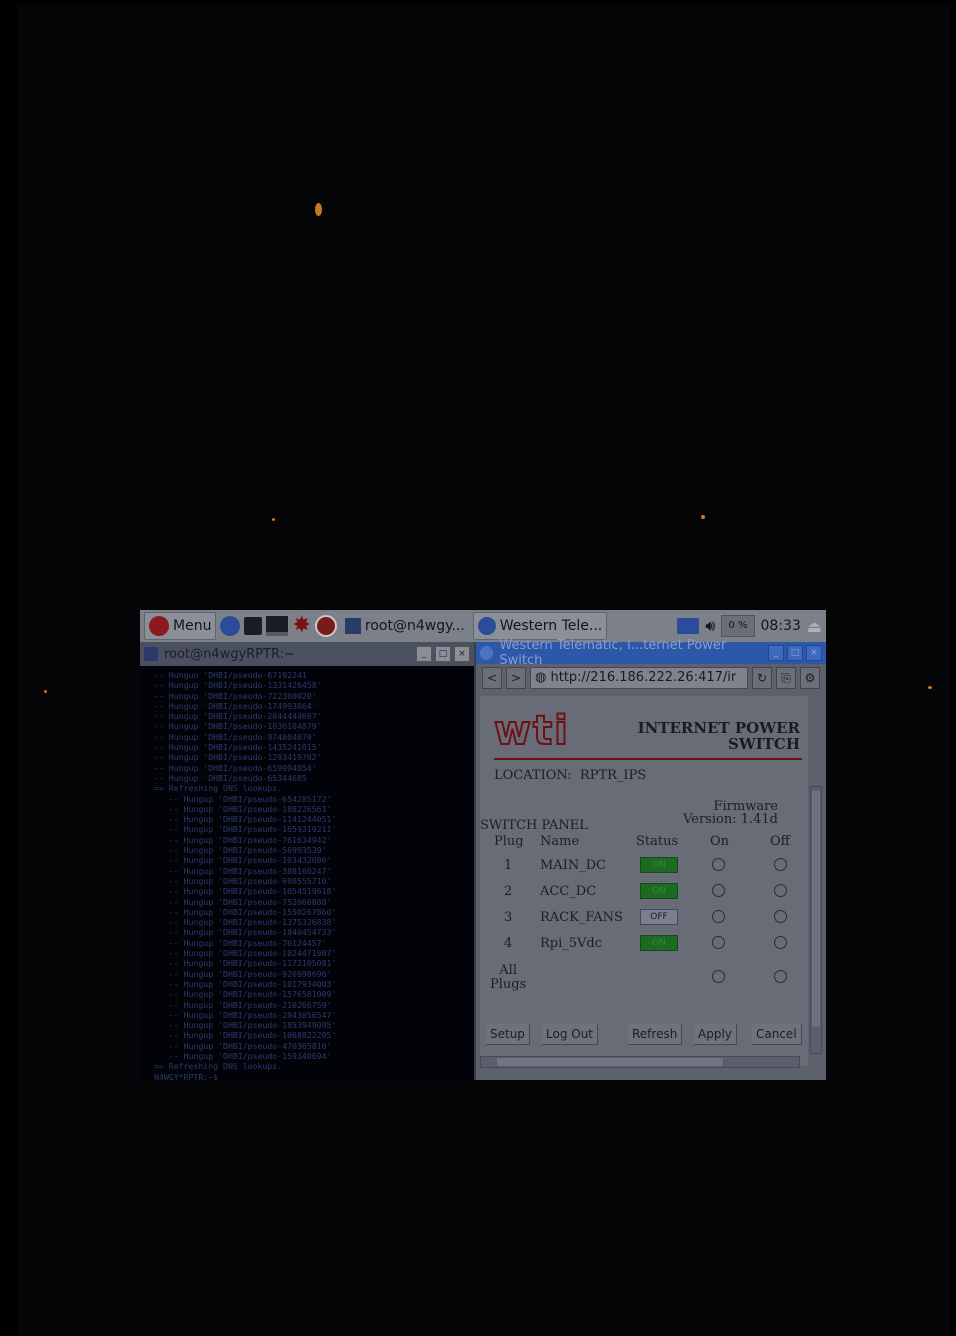 This screenshot has width=956, height=1336. What do you see at coordinates (243, 860) in the screenshot?
I see `terminal-line: -- Hungup 'DHBI/pseudo-103432086'` at bounding box center [243, 860].